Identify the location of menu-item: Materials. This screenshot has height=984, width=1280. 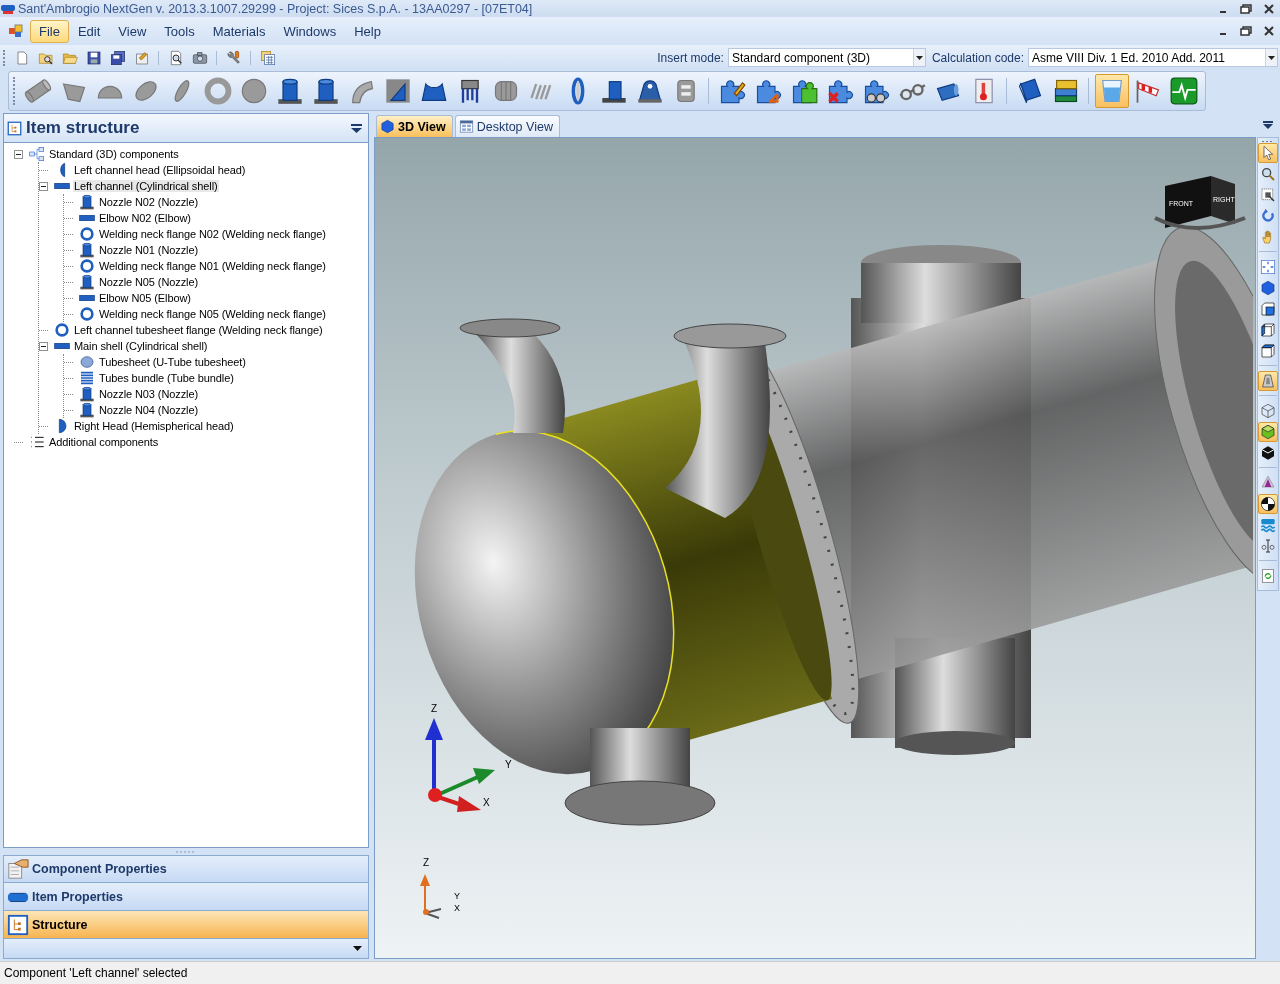
(239, 31).